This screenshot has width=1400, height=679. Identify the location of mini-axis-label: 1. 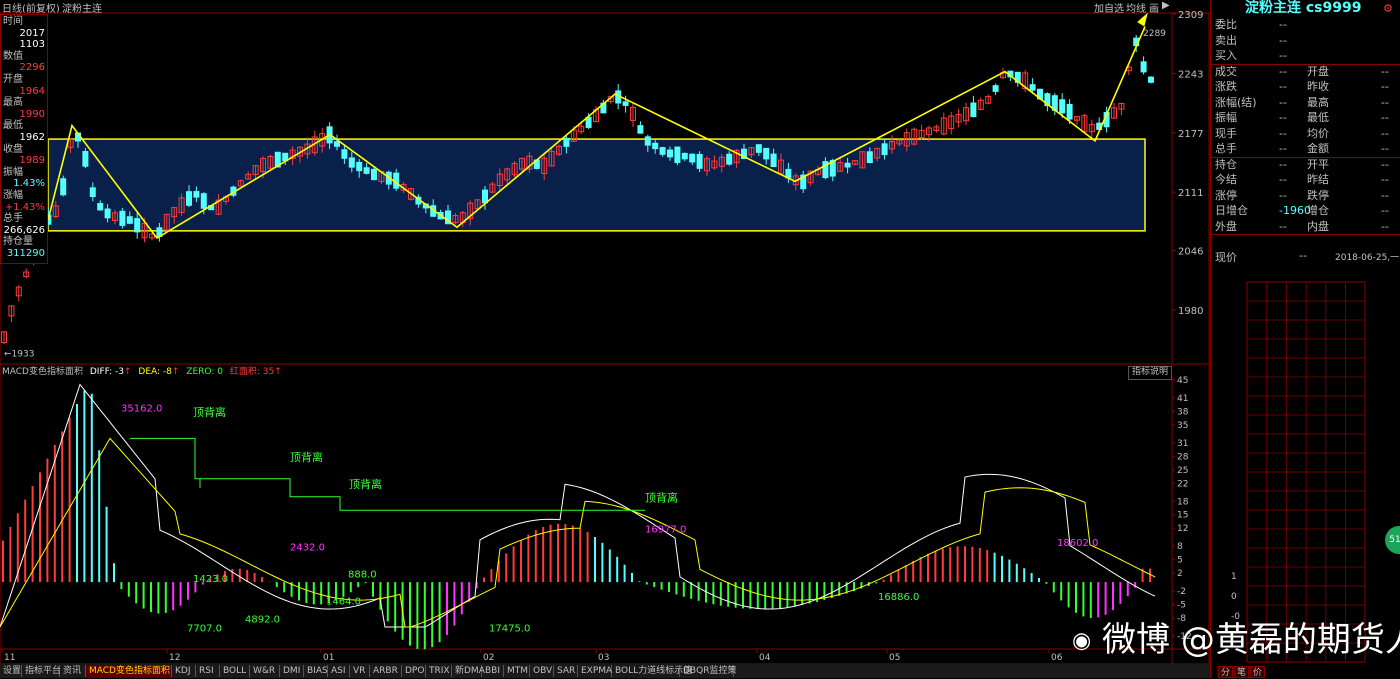
(1234, 577).